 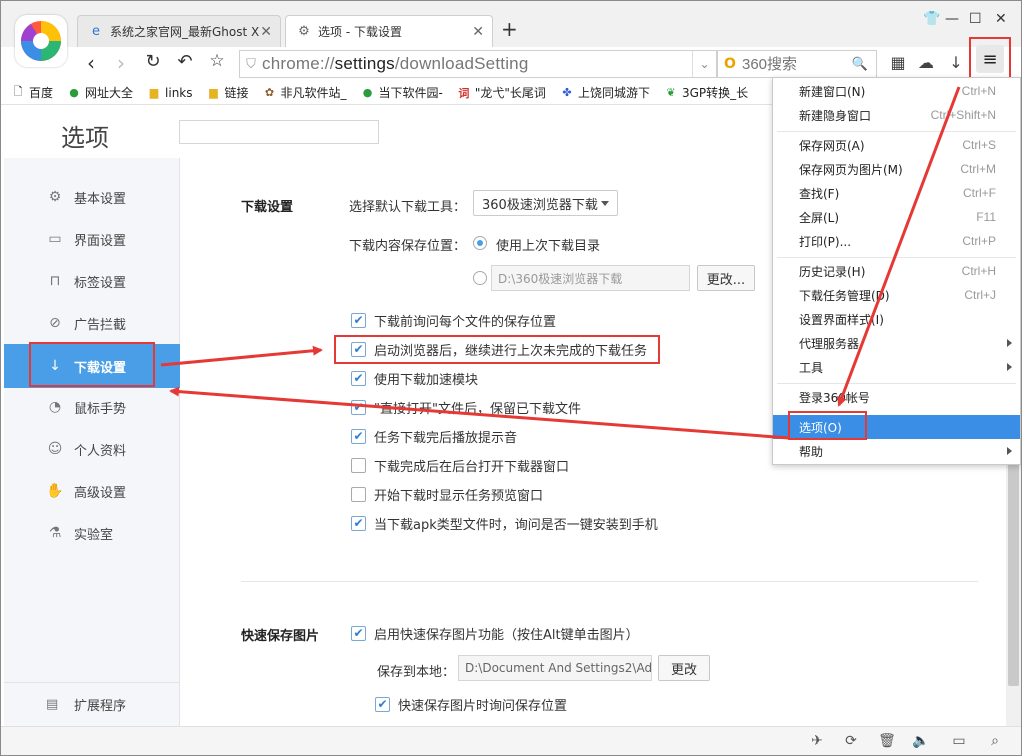 What do you see at coordinates (896, 451) in the screenshot?
I see `menu-item-help: 帮助` at bounding box center [896, 451].